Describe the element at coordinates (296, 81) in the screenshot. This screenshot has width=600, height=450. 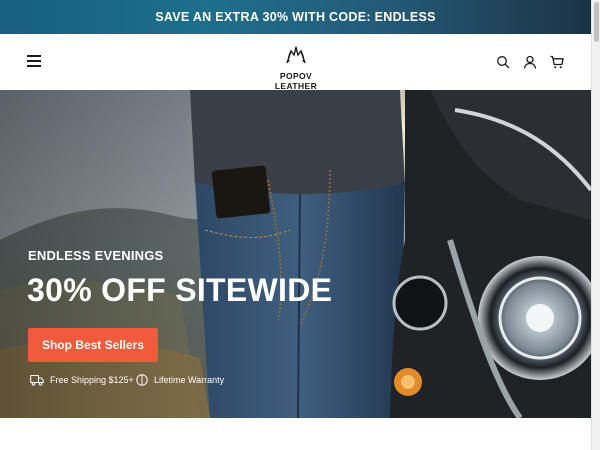
I see `logo-text: POPOV LEATHER` at that location.